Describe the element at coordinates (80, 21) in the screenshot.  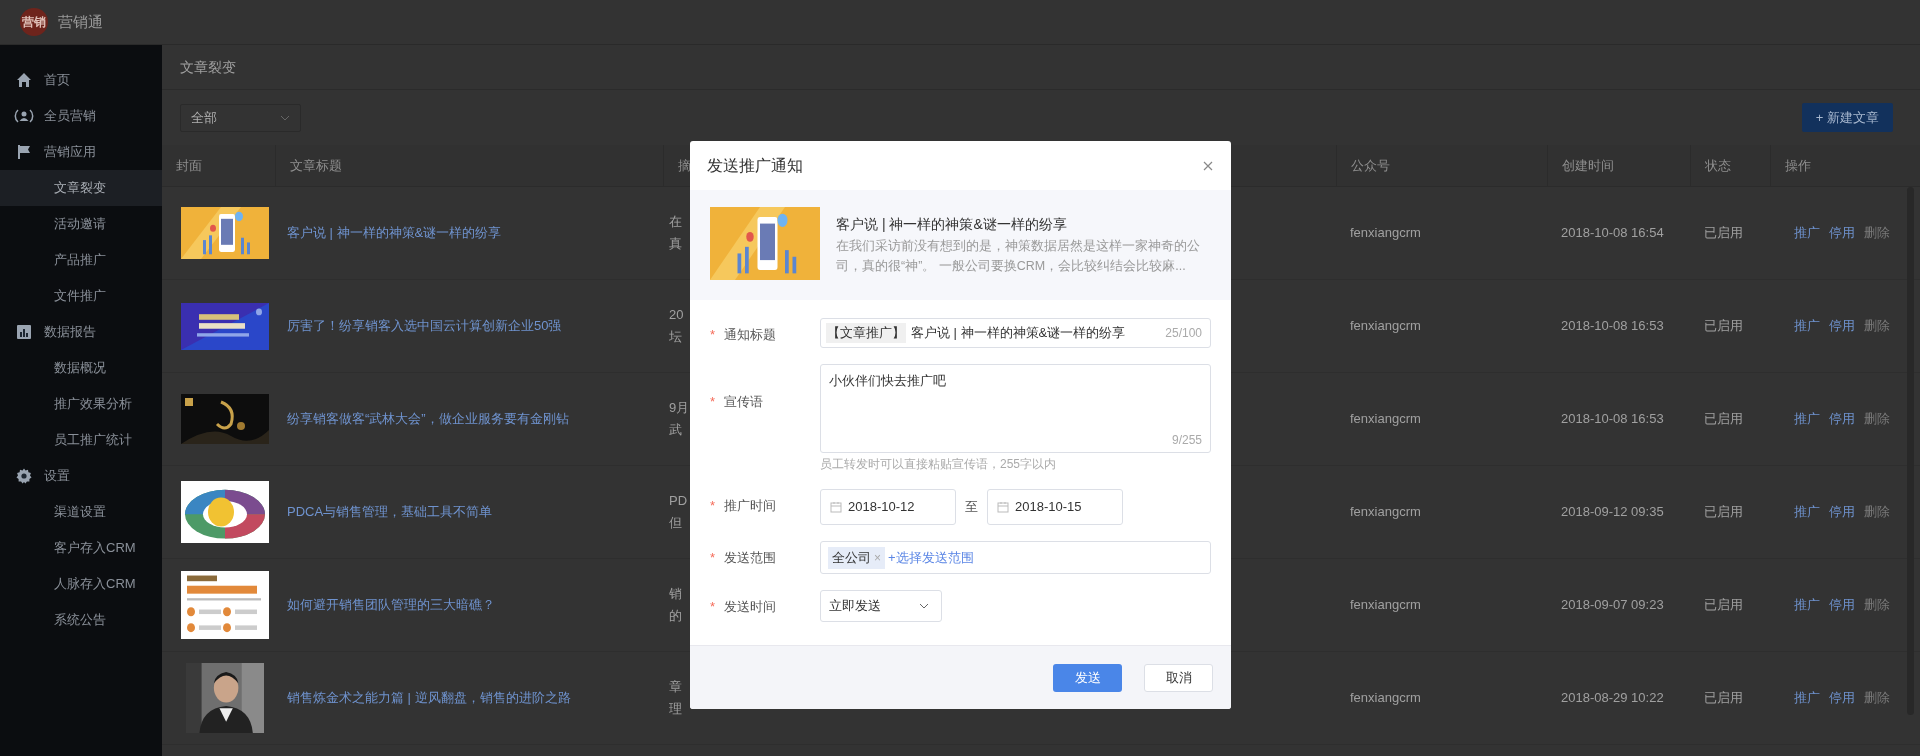
I see `app-name: 营销通` at that location.